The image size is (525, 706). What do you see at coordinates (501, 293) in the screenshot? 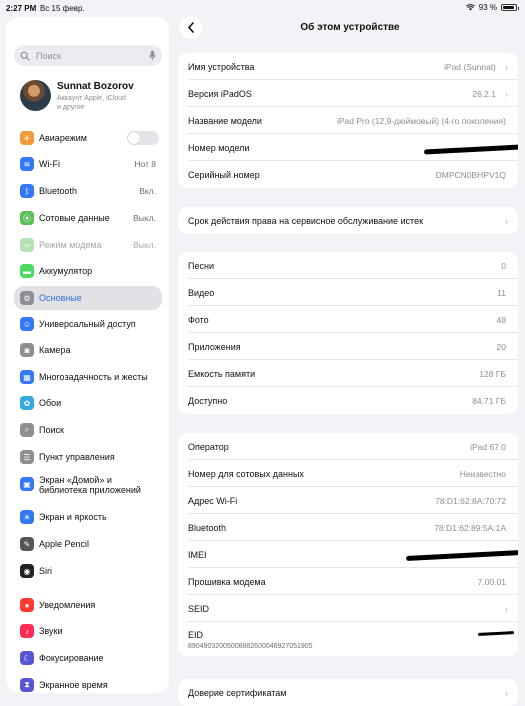
I see `row-value: 11` at bounding box center [501, 293].